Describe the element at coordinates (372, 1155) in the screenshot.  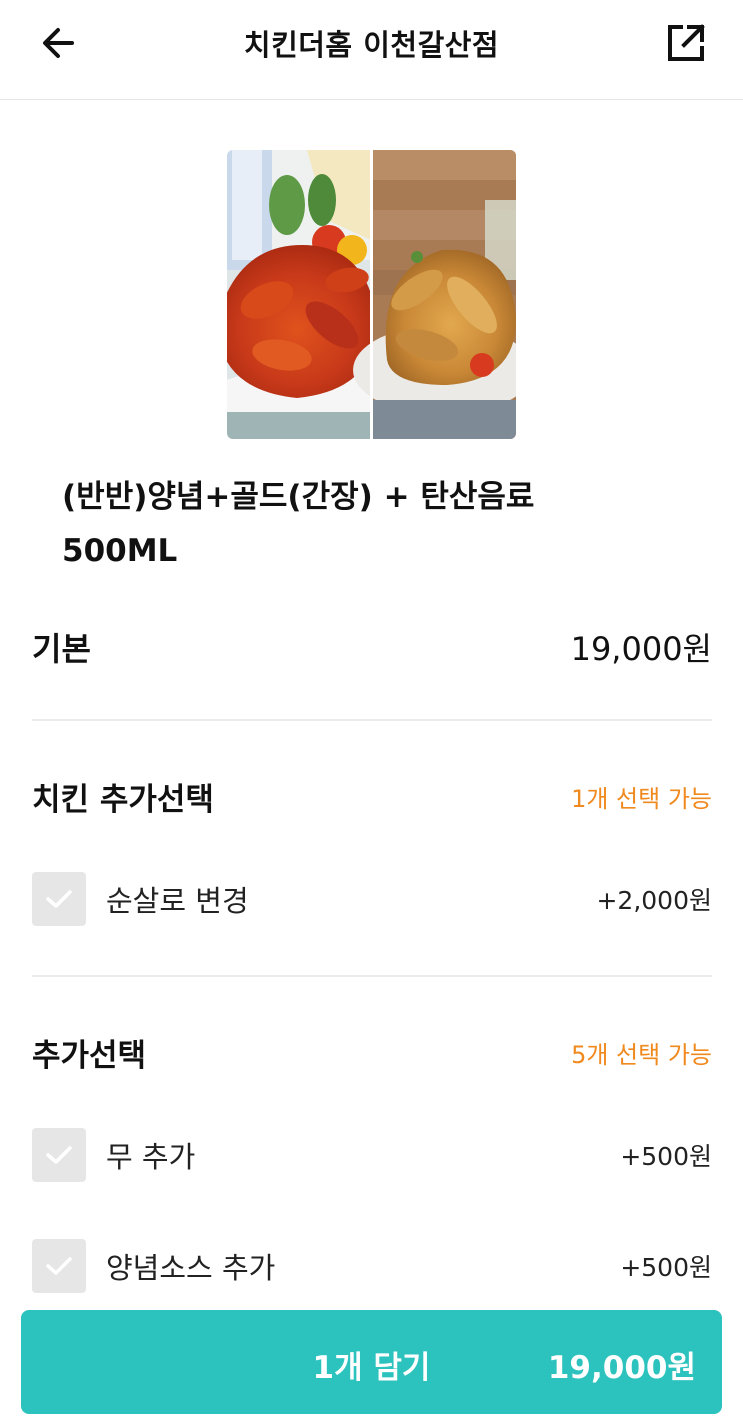
I see `option-row-radish: 무 추가 +500원` at that location.